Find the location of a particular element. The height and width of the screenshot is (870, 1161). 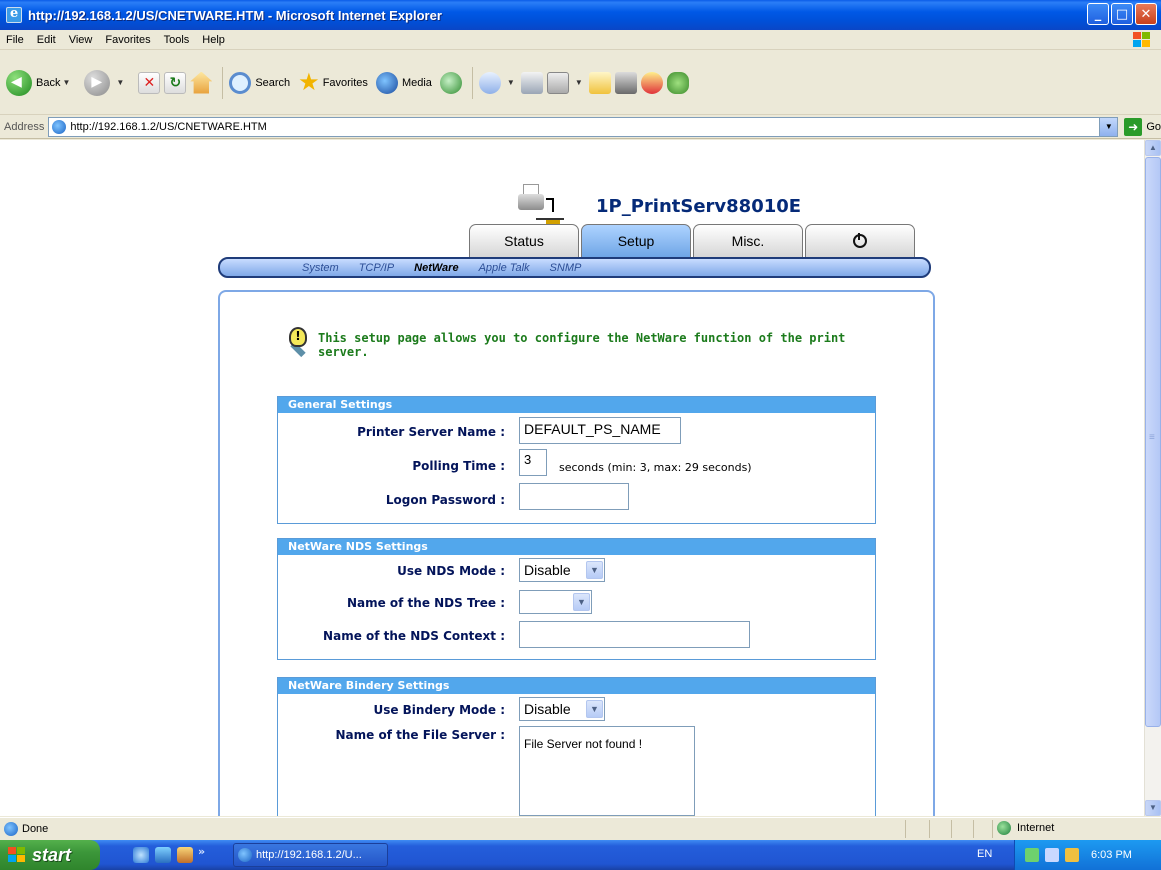

file-server-list: File Server not found ! is located at coordinates (607, 771).